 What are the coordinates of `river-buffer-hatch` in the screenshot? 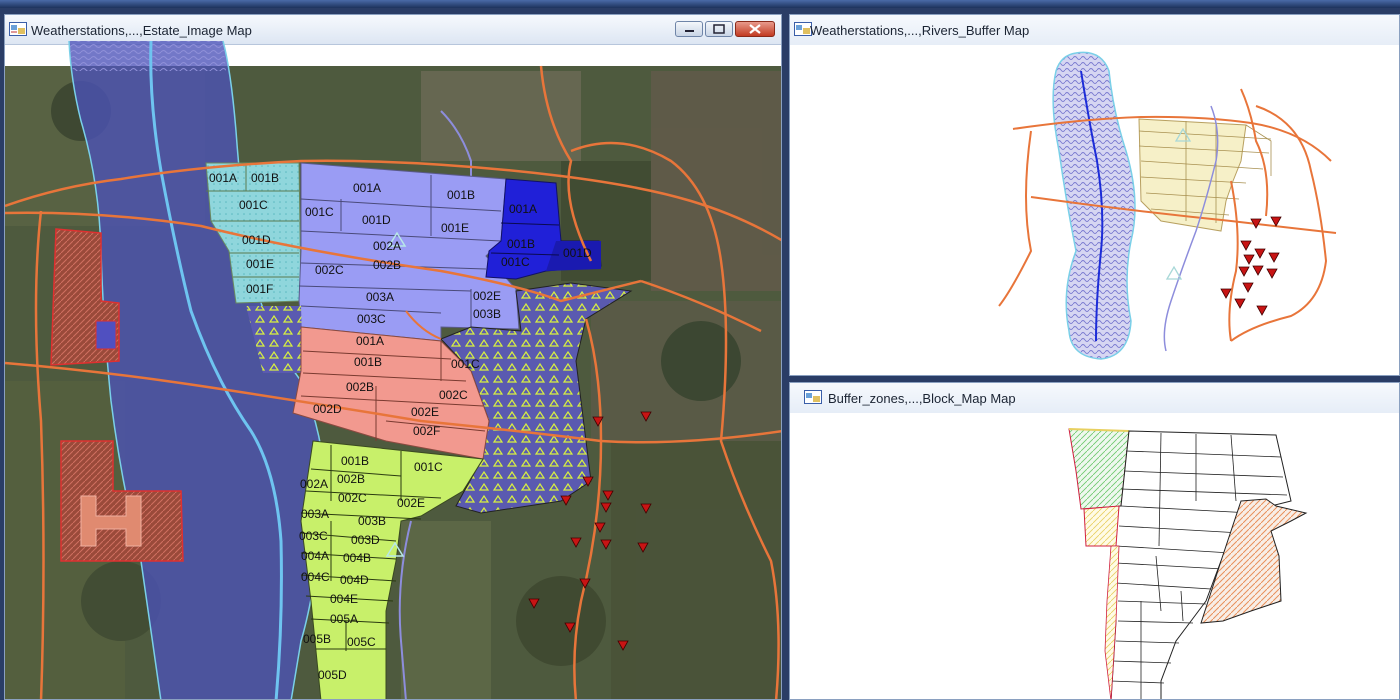 It's located at (147, 56).